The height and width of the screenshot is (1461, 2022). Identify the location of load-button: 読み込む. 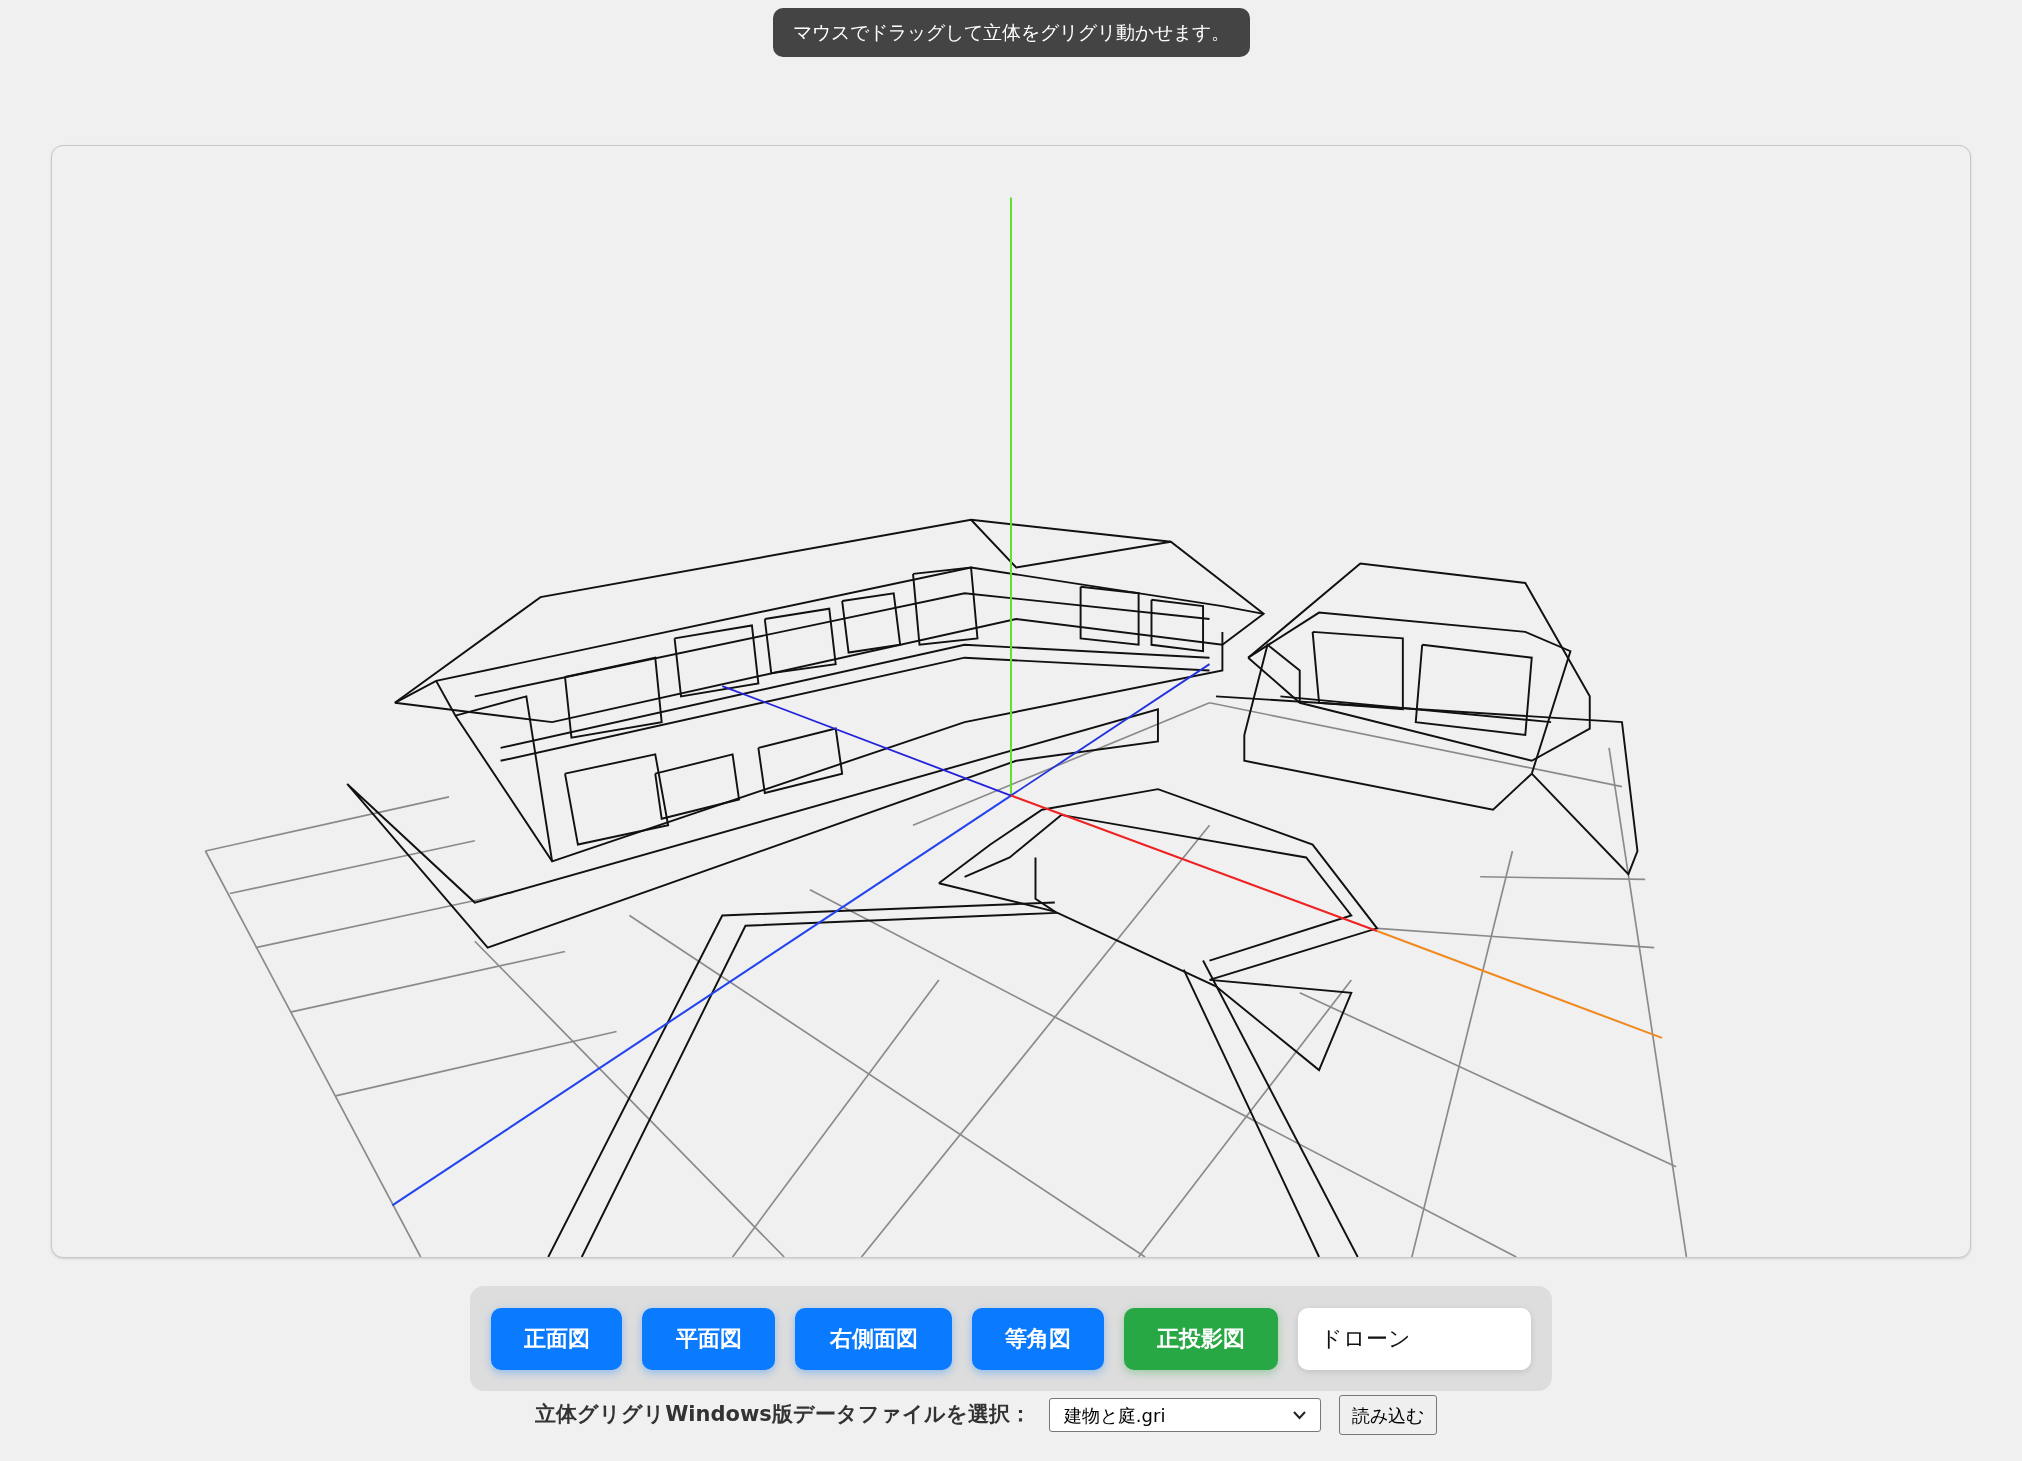
(1387, 1415).